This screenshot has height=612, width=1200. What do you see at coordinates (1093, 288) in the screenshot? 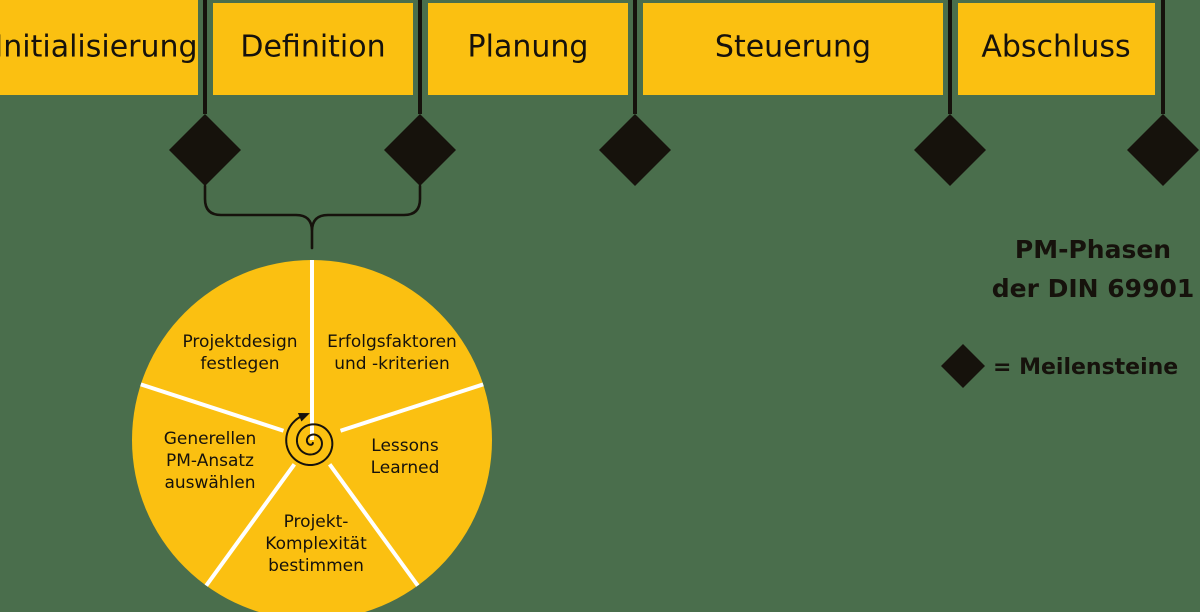
I see `legend-title-line: der DIN 69901` at bounding box center [1093, 288].